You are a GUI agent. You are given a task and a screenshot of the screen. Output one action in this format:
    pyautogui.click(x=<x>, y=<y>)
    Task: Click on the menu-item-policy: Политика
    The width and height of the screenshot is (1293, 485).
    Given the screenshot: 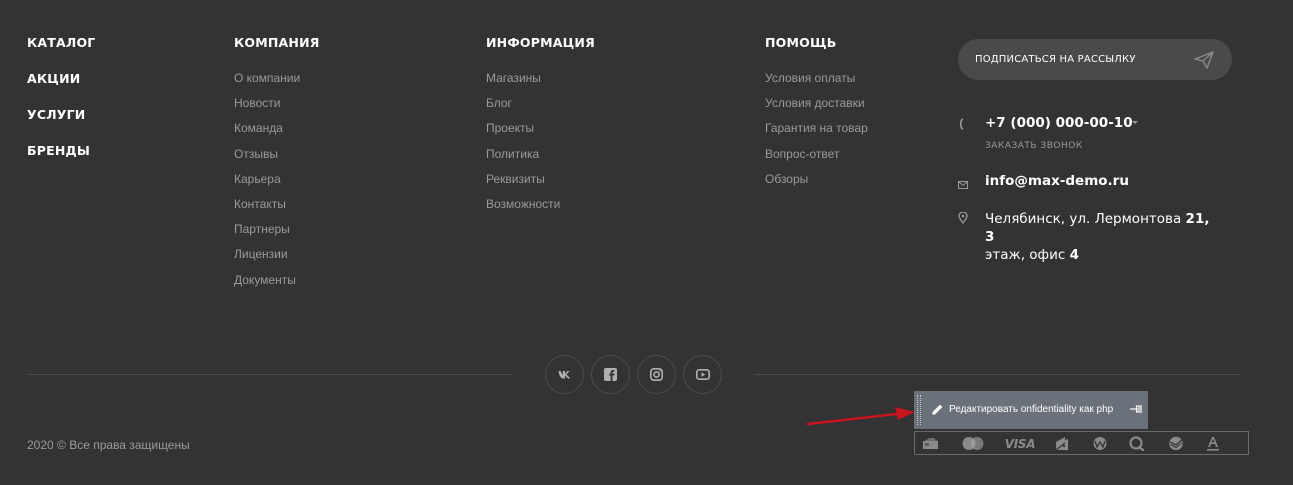 What is the action you would take?
    pyautogui.click(x=540, y=159)
    